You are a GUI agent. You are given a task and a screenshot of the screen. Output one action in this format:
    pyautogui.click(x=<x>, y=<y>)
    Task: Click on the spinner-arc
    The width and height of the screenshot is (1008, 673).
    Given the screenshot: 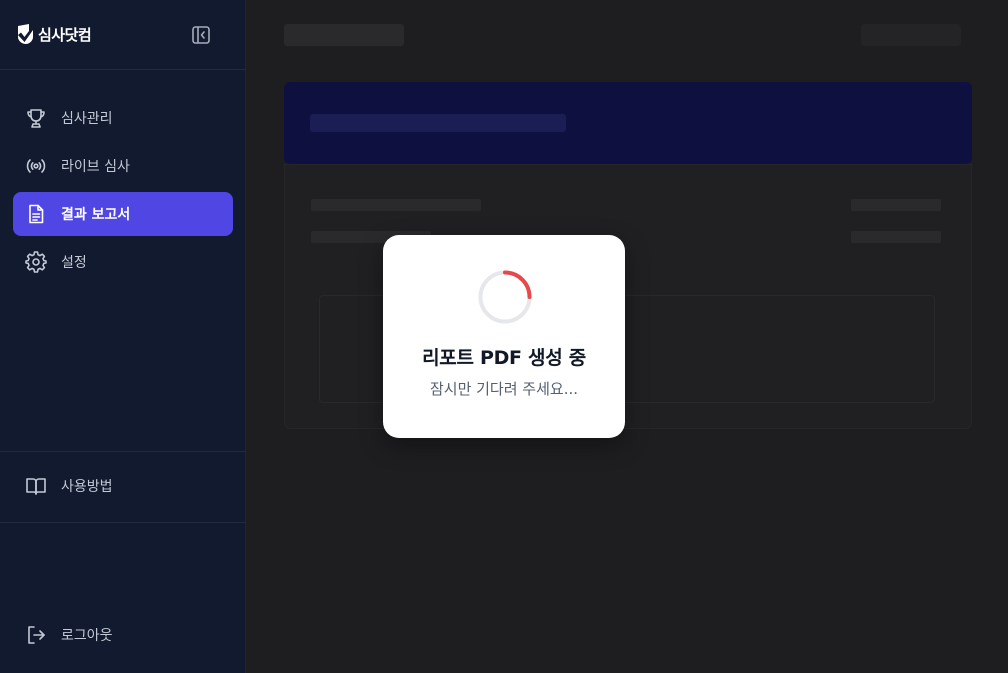 What is the action you would take?
    pyautogui.click(x=517, y=284)
    